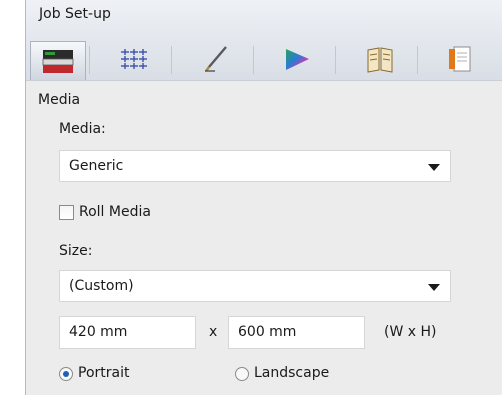 The image size is (502, 395). I want to click on width-field: 420 mm, so click(127, 332).